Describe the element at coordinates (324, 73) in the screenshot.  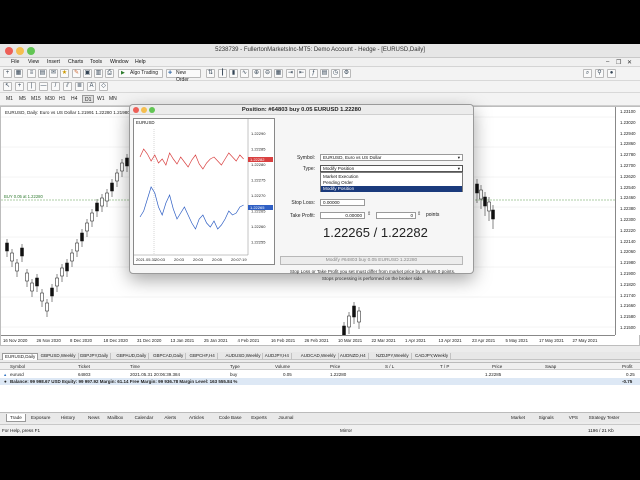
I see `templates-icon: ▤` at that location.